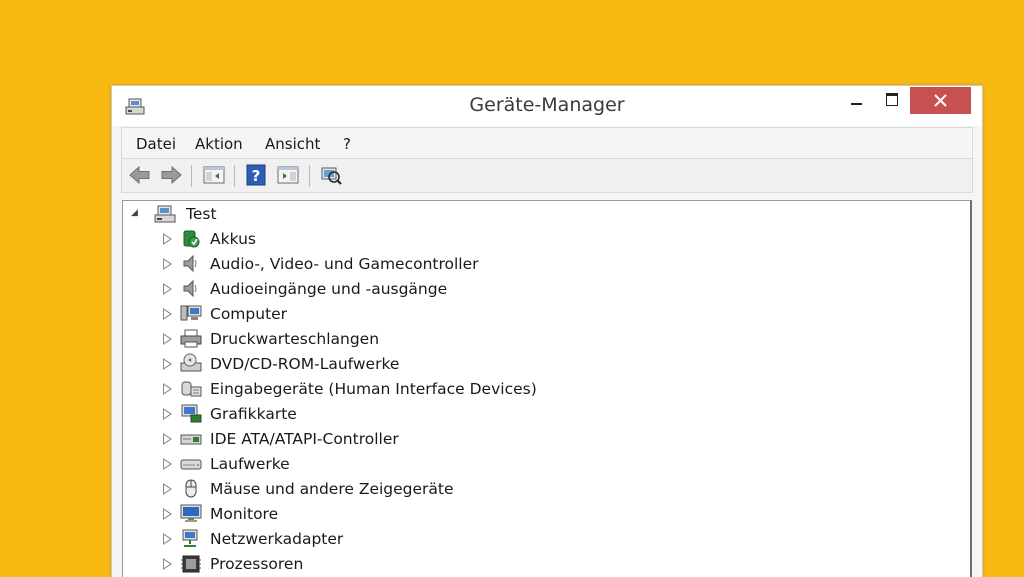 The image size is (1024, 577). What do you see at coordinates (191, 389) in the screenshot?
I see `hid-icon` at bounding box center [191, 389].